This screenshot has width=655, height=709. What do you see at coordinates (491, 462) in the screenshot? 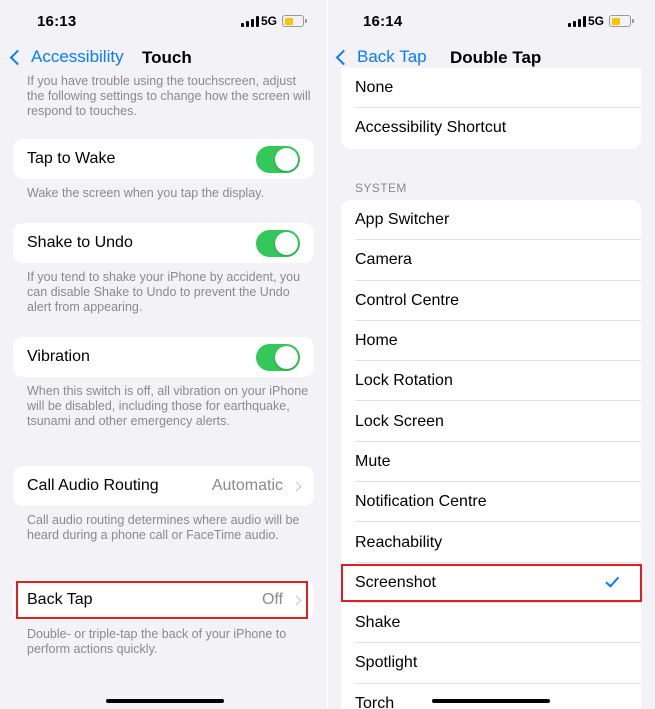
I see `option-mute: Mute` at bounding box center [491, 462].